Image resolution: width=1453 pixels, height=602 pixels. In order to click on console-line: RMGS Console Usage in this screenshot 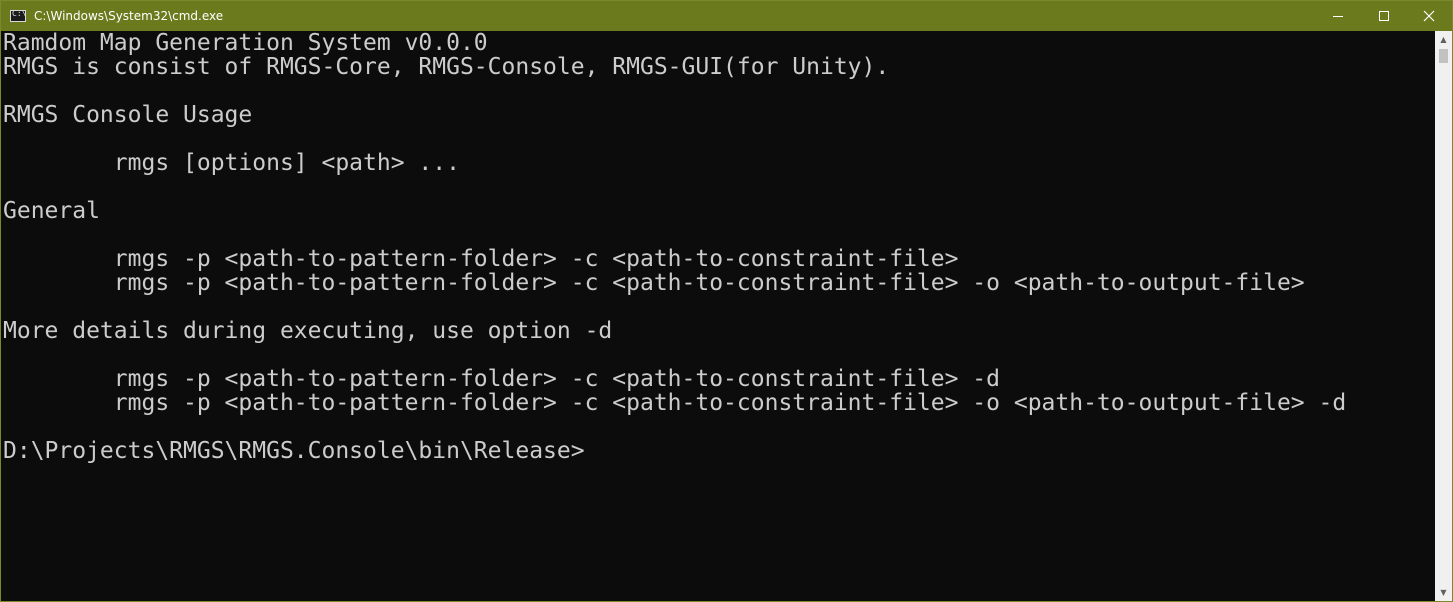, I will do `click(128, 115)`.